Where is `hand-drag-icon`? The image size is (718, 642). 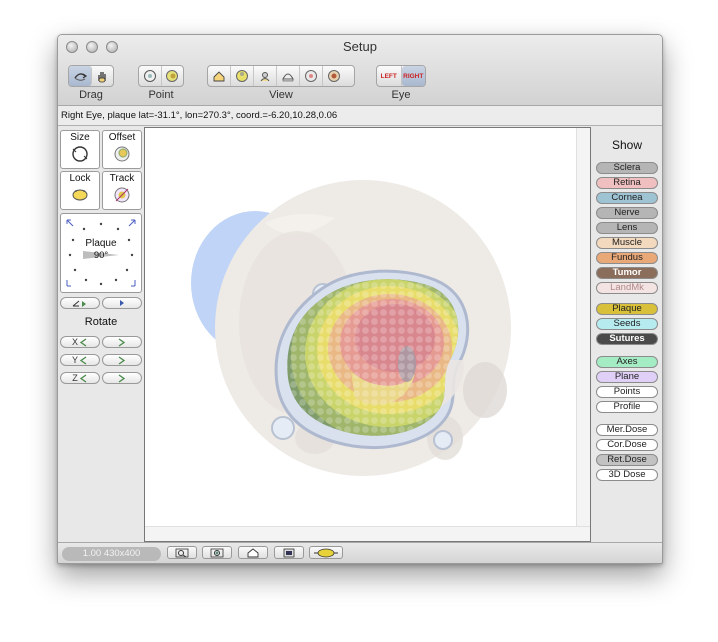
hand-drag-icon is located at coordinates (102, 77).